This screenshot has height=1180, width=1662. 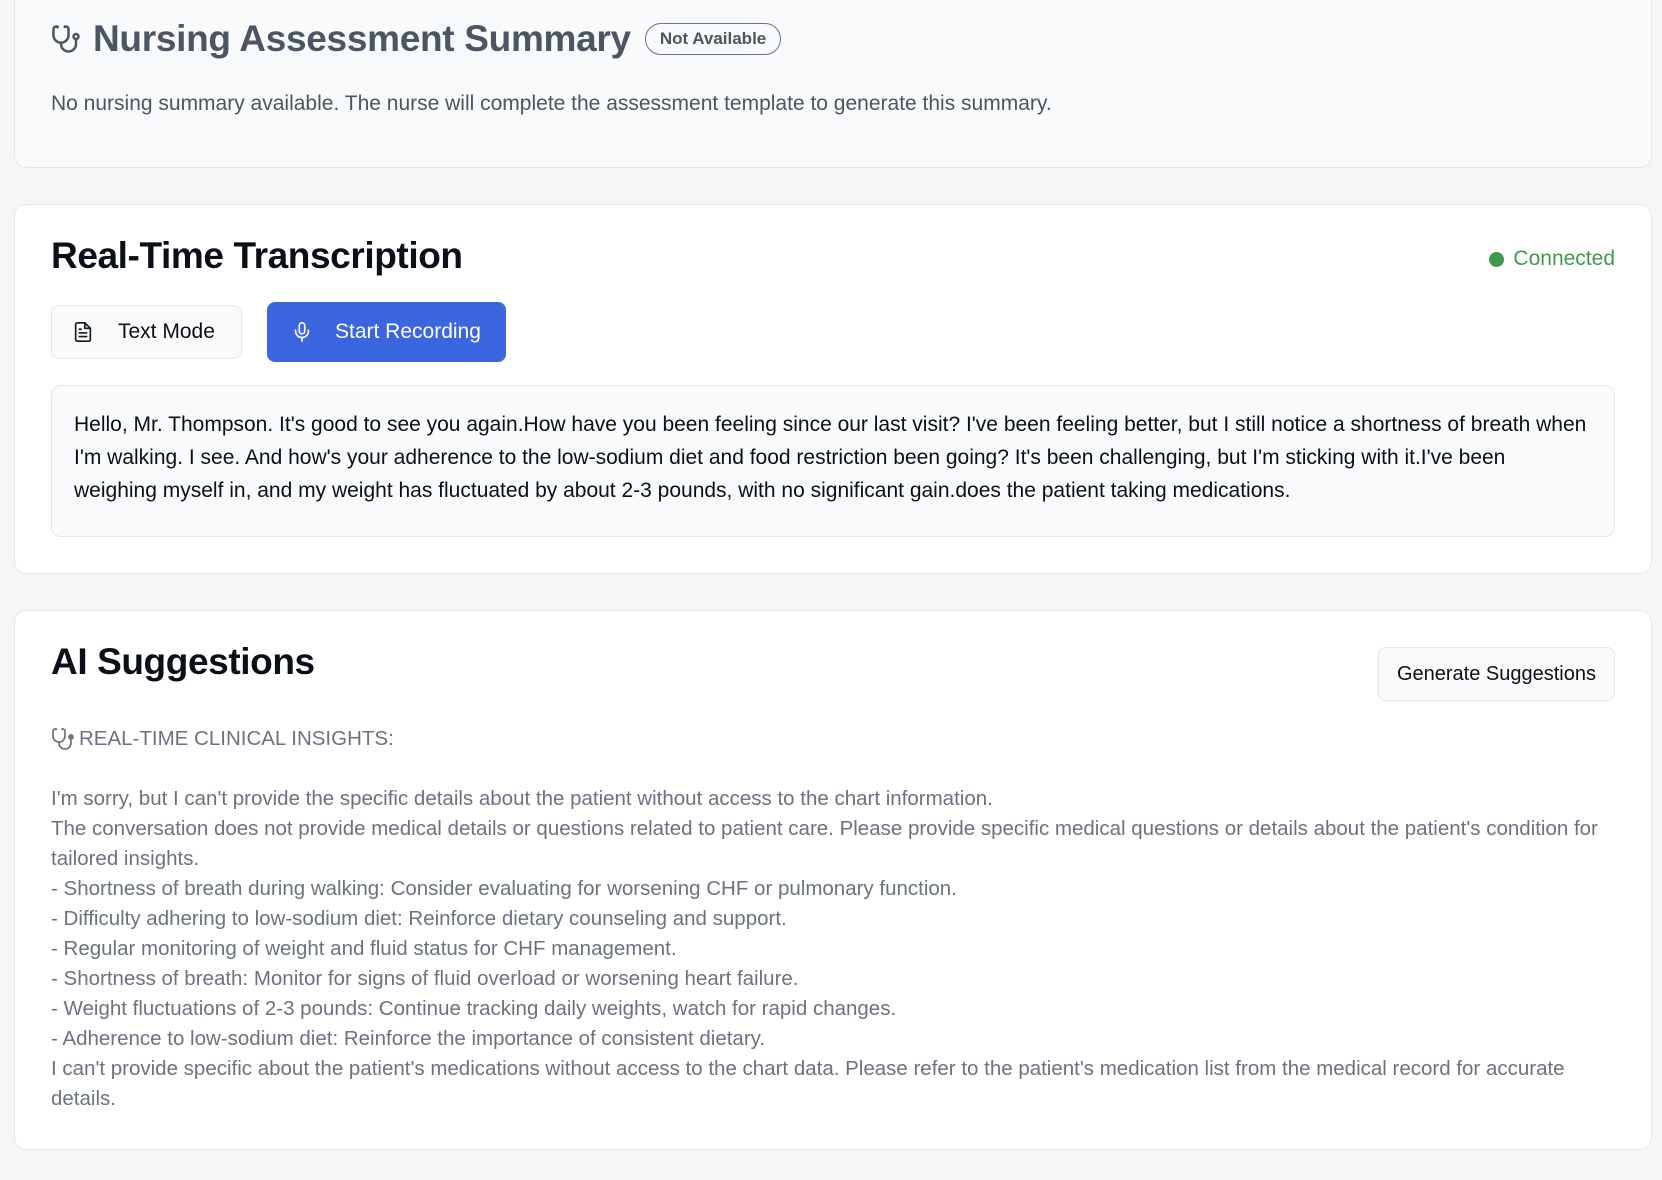 What do you see at coordinates (257, 255) in the screenshot?
I see `transcription-title: Real-Time Transcription` at bounding box center [257, 255].